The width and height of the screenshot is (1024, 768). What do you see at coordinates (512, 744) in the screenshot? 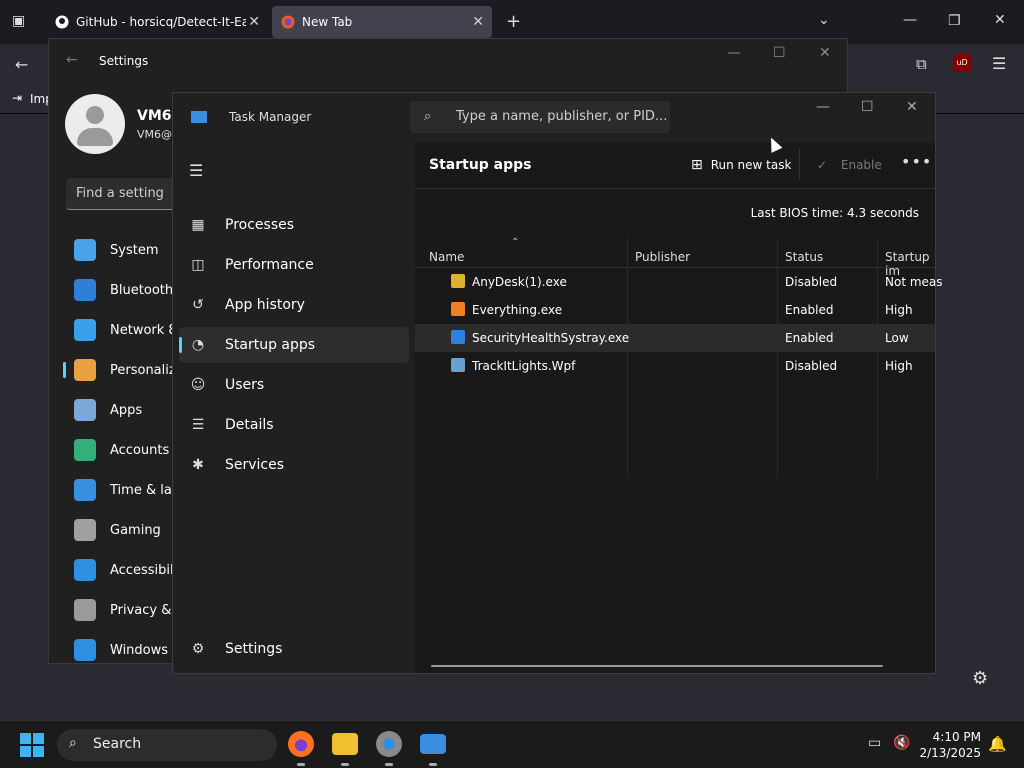
I see `taskbar: ⌕ Search ▭ 🔇 4:10 PM 2/13/2025 🔔` at bounding box center [512, 744].